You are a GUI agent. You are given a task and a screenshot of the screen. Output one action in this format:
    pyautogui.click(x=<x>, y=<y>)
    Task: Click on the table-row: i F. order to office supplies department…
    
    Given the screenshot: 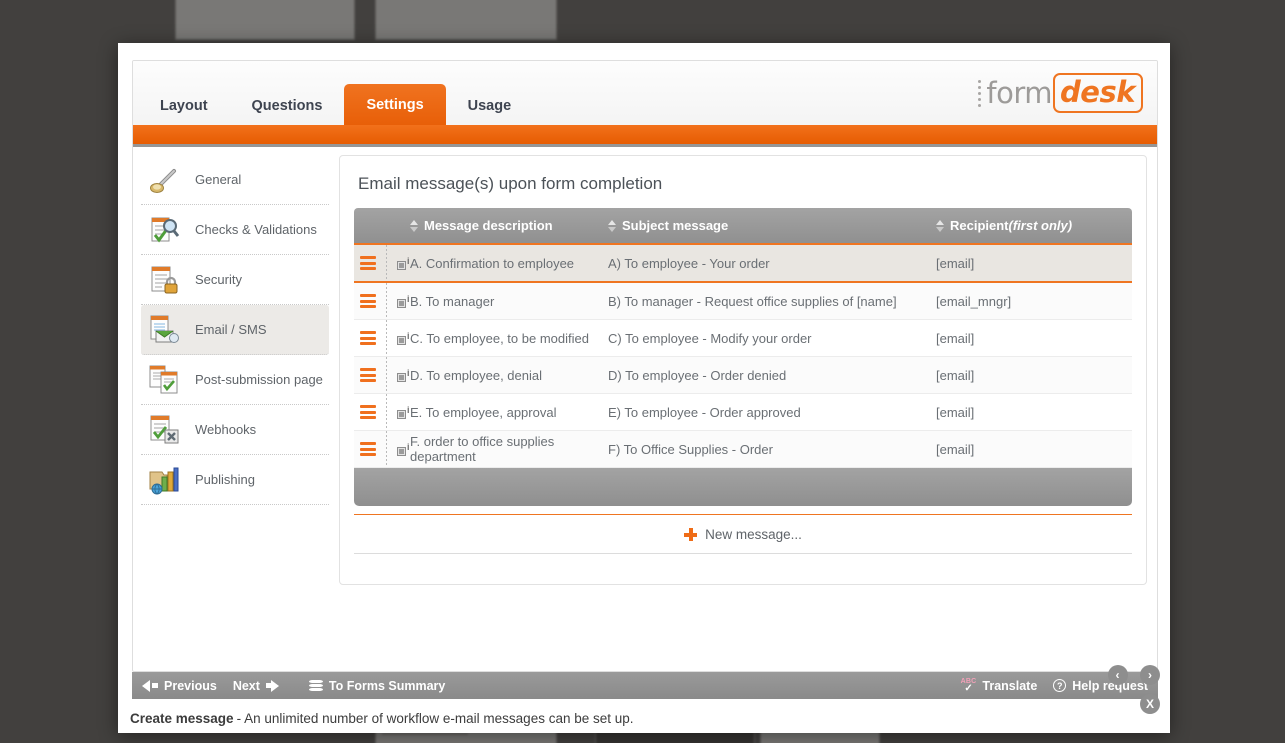 What is the action you would take?
    pyautogui.click(x=743, y=449)
    